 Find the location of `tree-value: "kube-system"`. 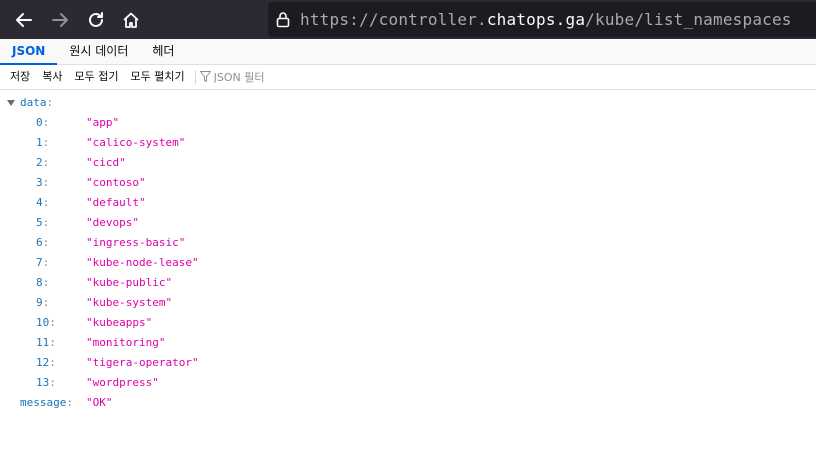

tree-value: "kube-system" is located at coordinates (129, 302).